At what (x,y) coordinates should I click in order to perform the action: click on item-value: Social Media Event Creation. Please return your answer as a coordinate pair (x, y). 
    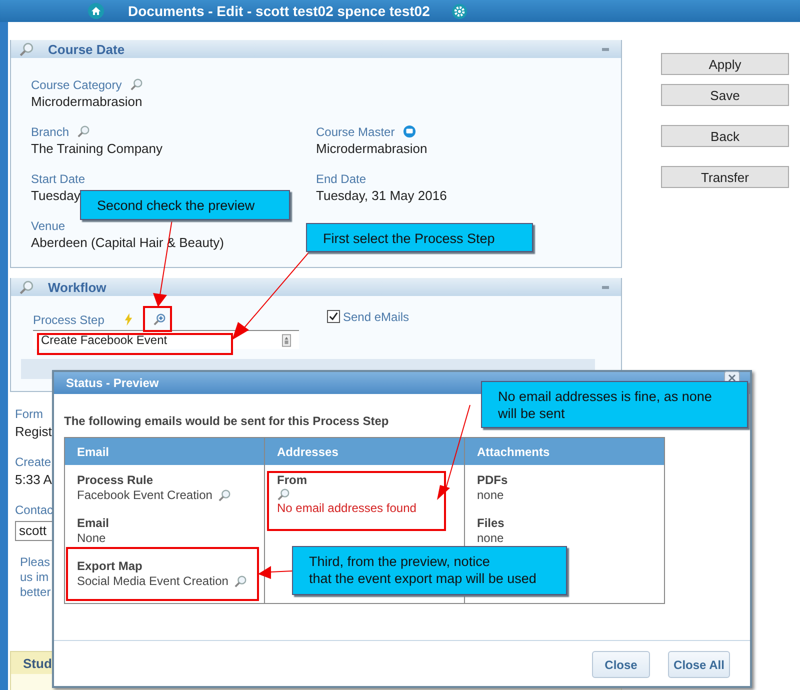
    Looking at the image, I should click on (152, 581).